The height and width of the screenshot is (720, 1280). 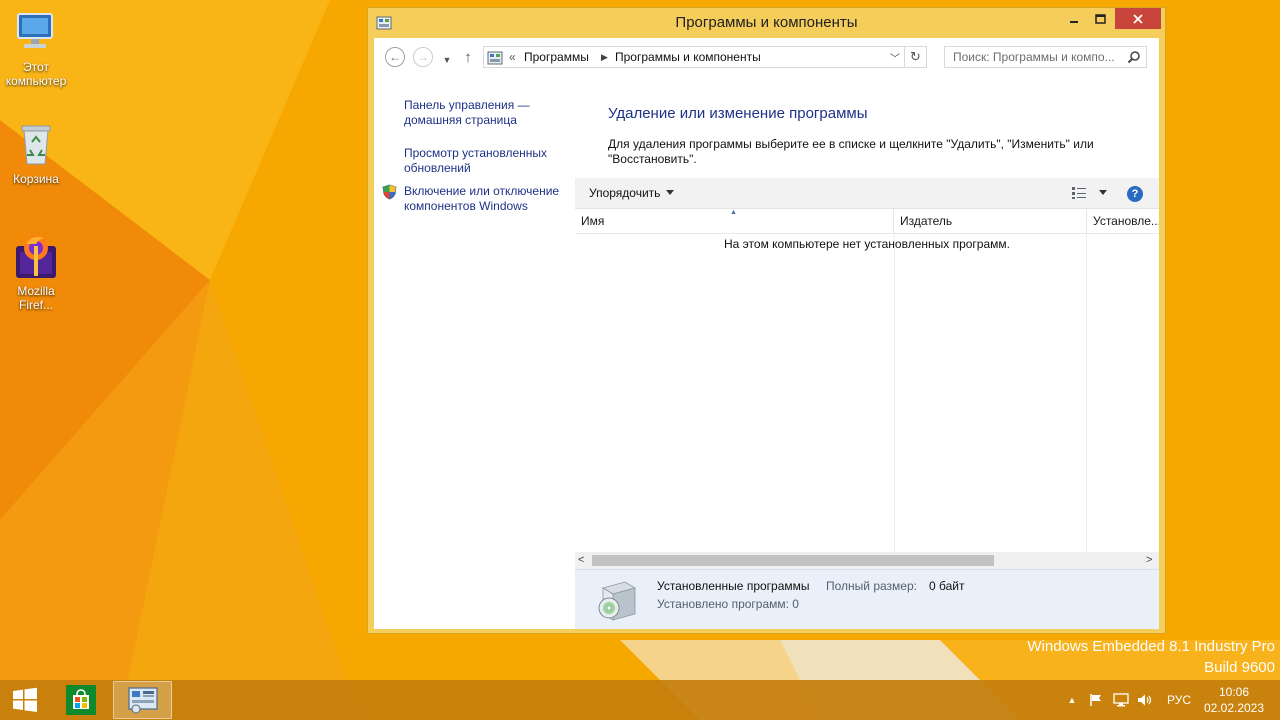 What do you see at coordinates (688, 57) in the screenshot?
I see `breadcrumb-programs-and-features: Программы и компоненты` at bounding box center [688, 57].